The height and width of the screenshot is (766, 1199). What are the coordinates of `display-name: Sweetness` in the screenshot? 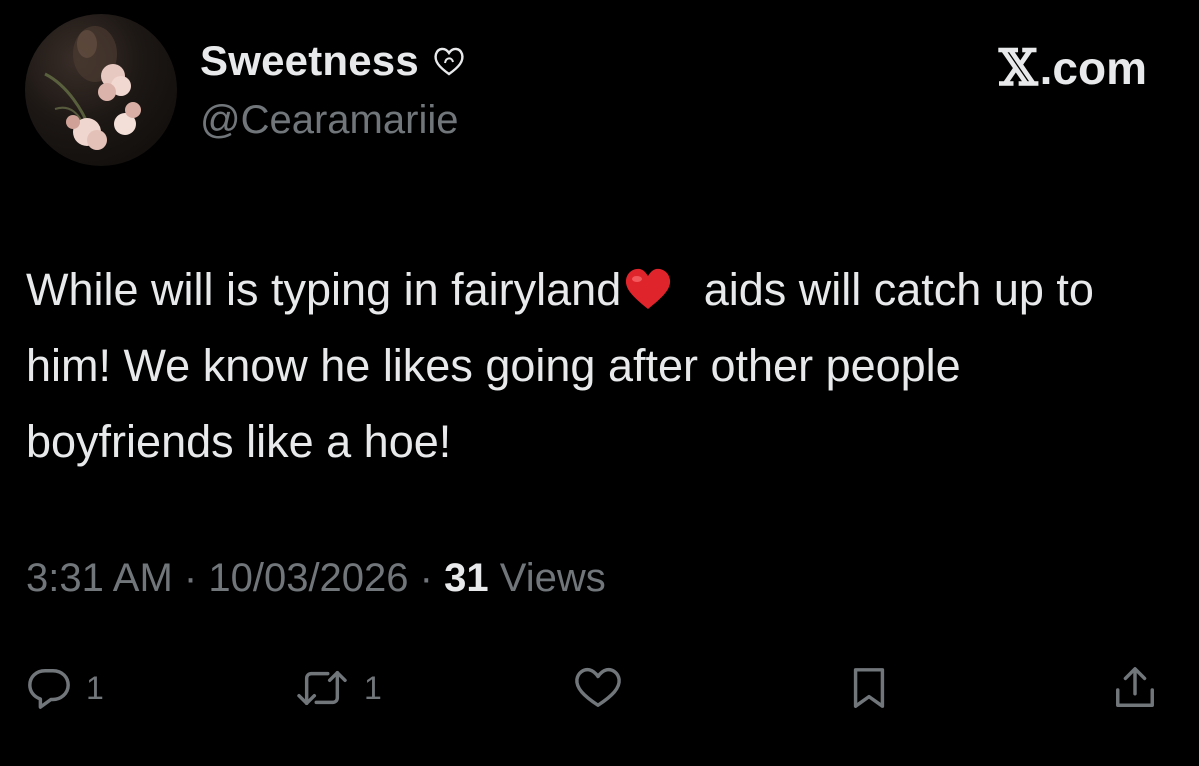 It's located at (309, 61).